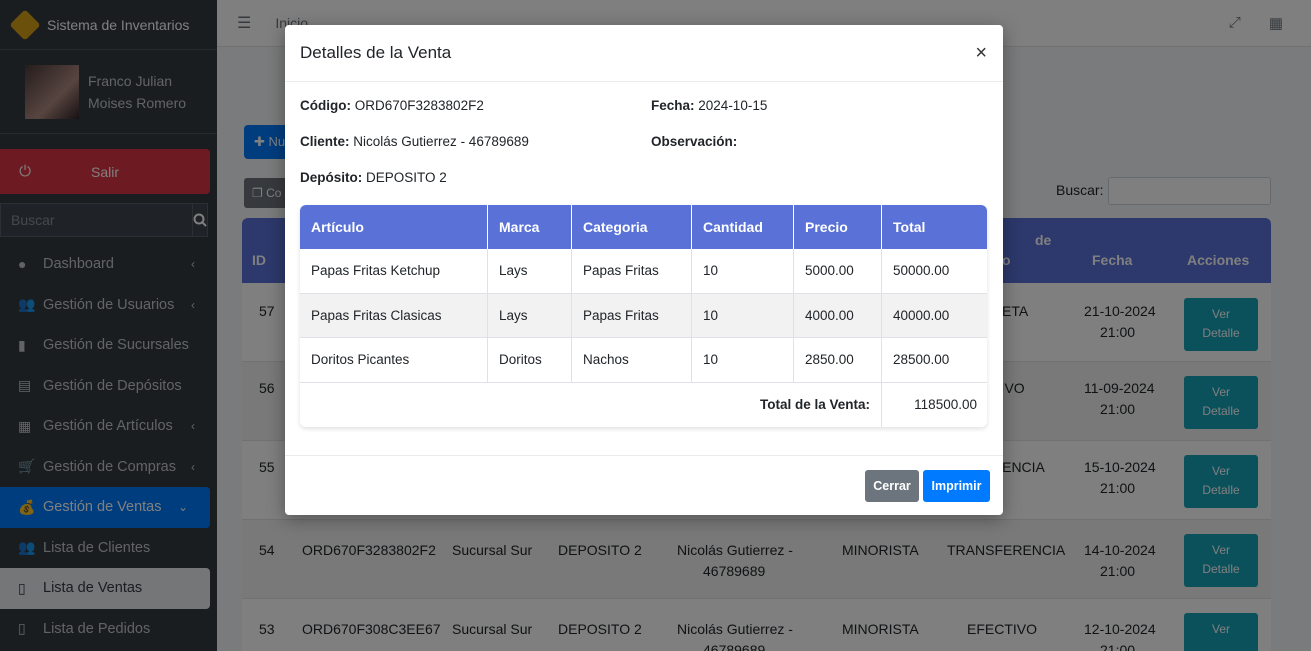 This screenshot has width=1311, height=651. What do you see at coordinates (394, 227) in the screenshot?
I see `col-articulo: Artículo` at bounding box center [394, 227].